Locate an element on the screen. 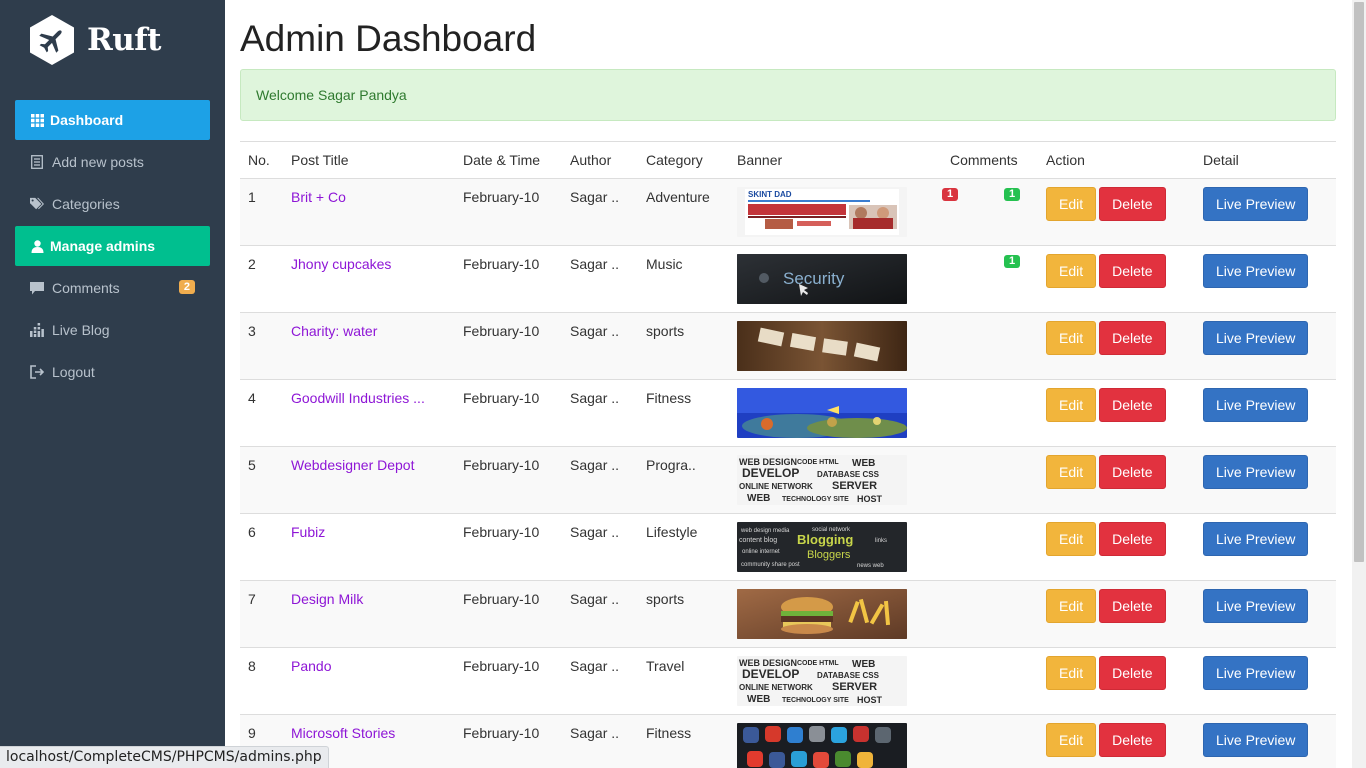 The image size is (1366, 768). airplane-logo-icon is located at coordinates (52, 40).